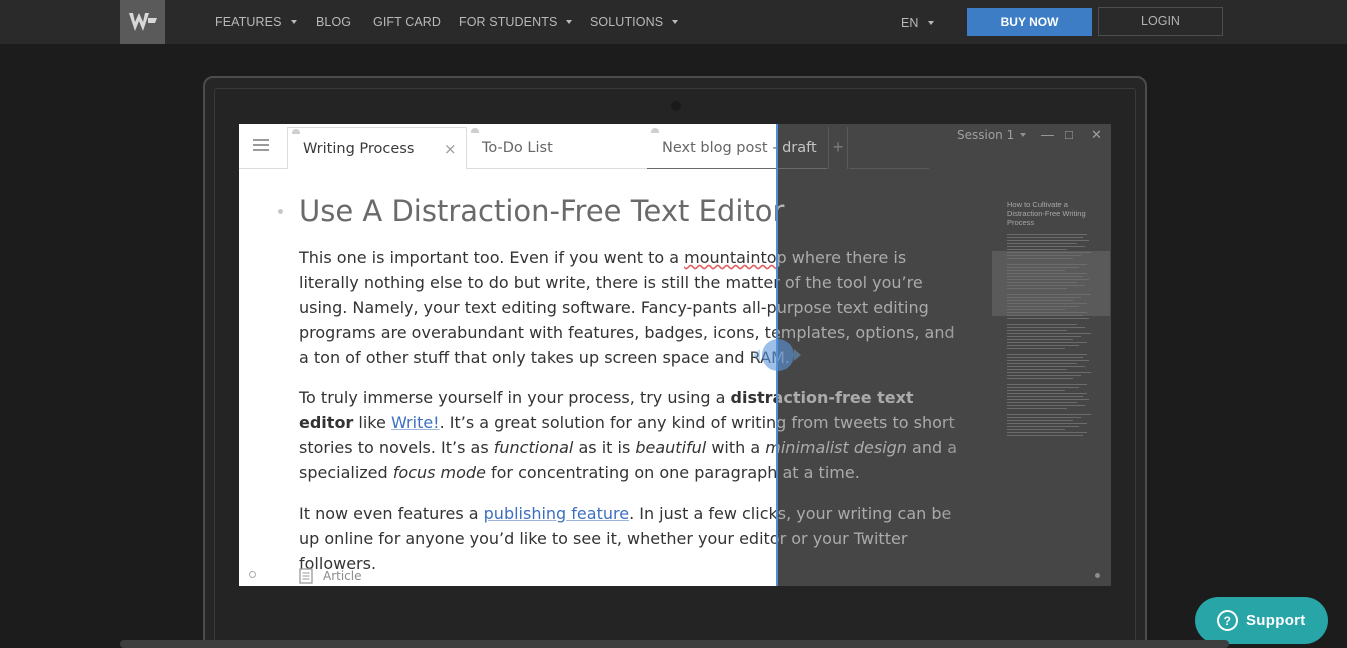  I want to click on tab-label: Next blog post - draft, so click(719, 148).